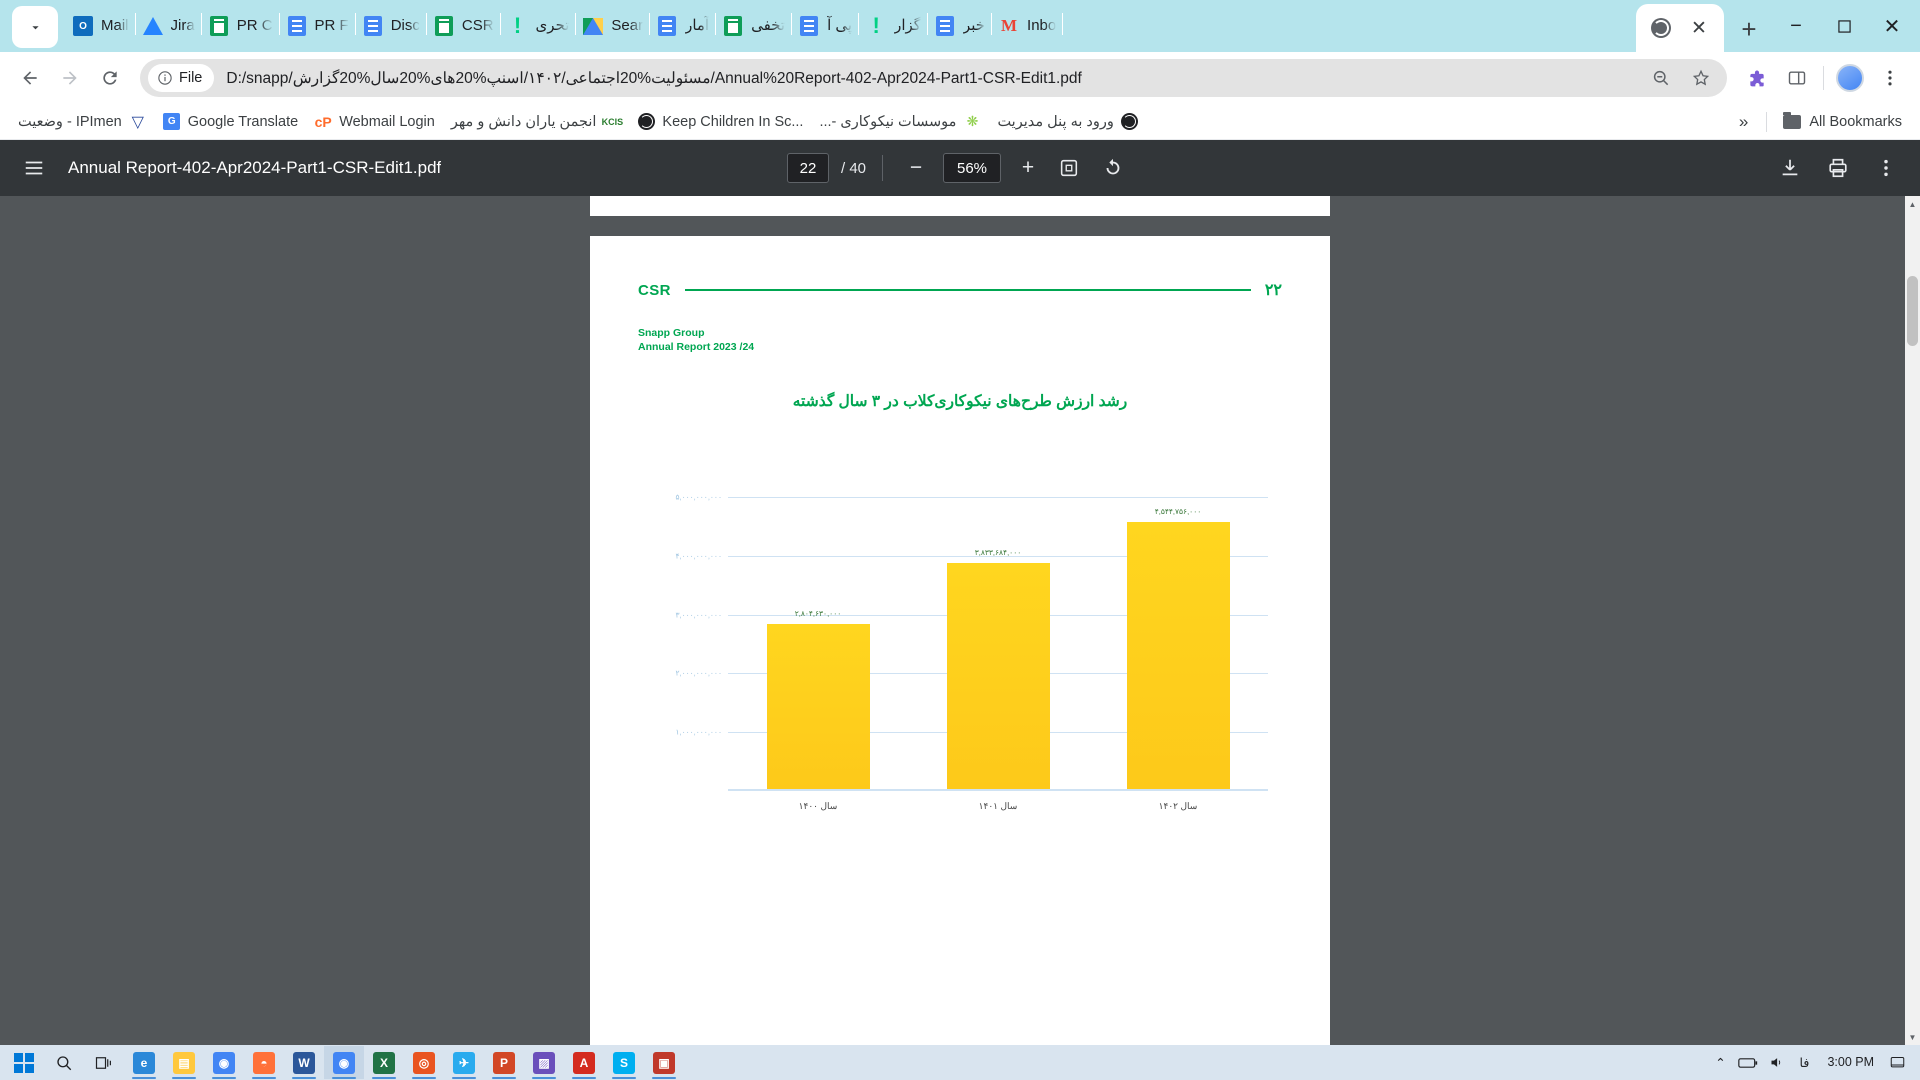 The image size is (1920, 1080). I want to click on tab-separator, so click(1063, 24).